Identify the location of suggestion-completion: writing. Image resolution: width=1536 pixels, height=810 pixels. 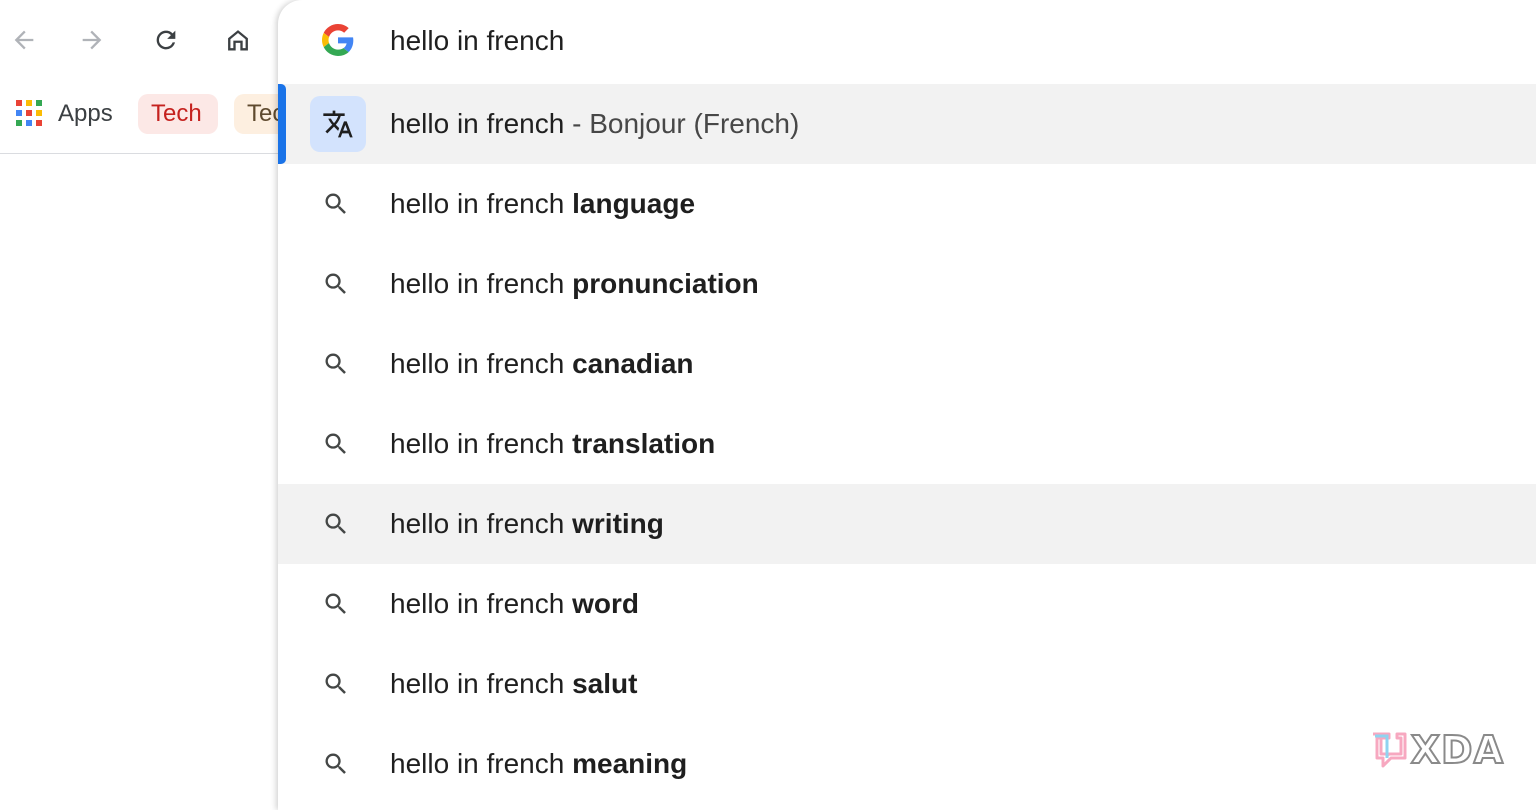
(618, 523).